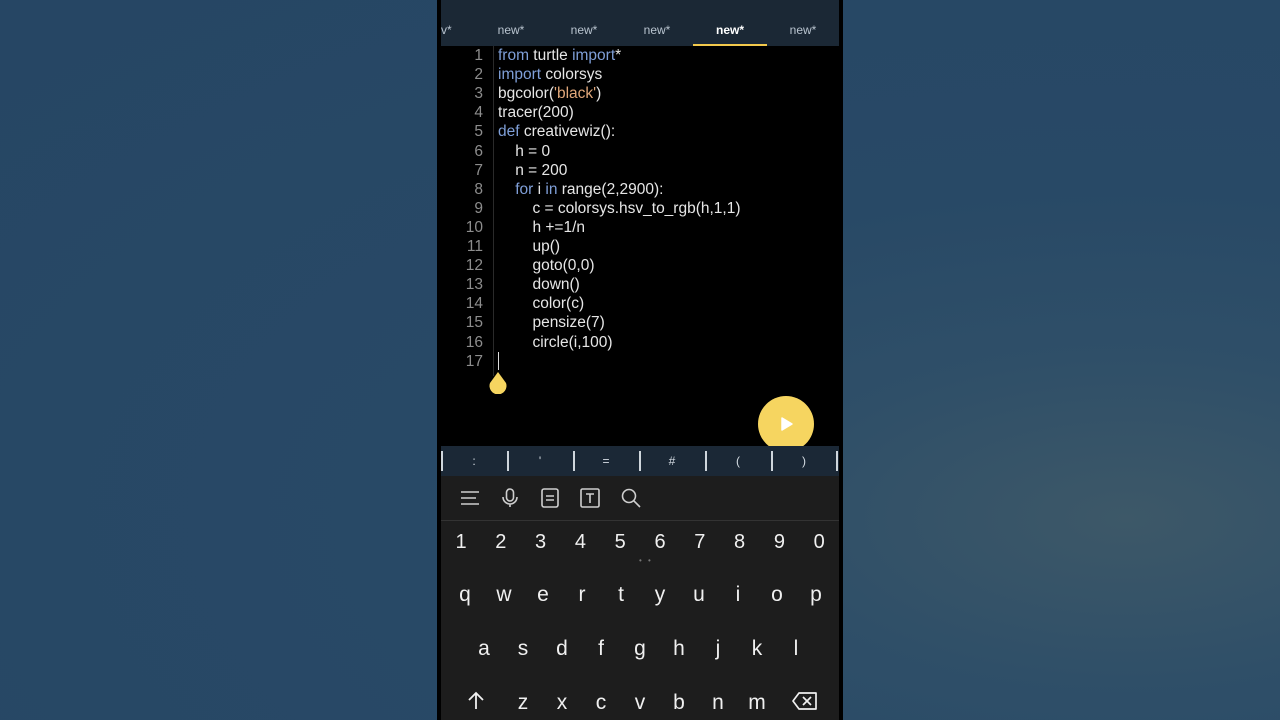 The height and width of the screenshot is (720, 1280). What do you see at coordinates (738, 595) in the screenshot?
I see `key-i: i` at bounding box center [738, 595].